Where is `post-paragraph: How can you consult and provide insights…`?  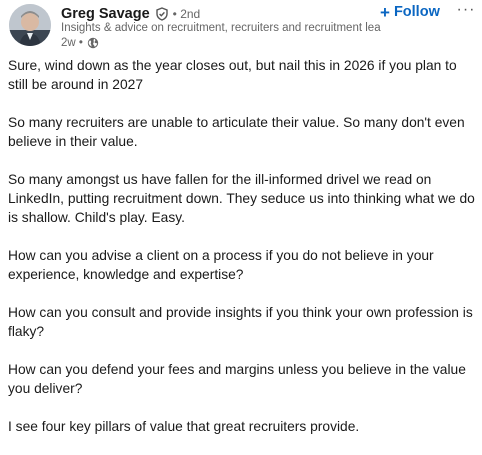
post-paragraph: How can you consult and provide insights… is located at coordinates (240, 322).